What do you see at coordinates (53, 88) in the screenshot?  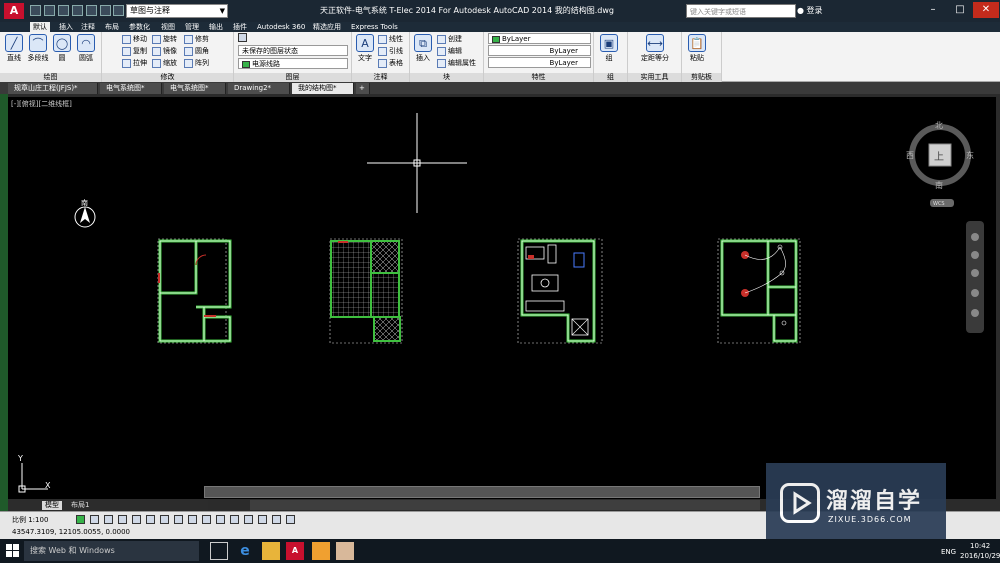 I see `file-tab: 规章山庄工程(JFJS)*` at bounding box center [53, 88].